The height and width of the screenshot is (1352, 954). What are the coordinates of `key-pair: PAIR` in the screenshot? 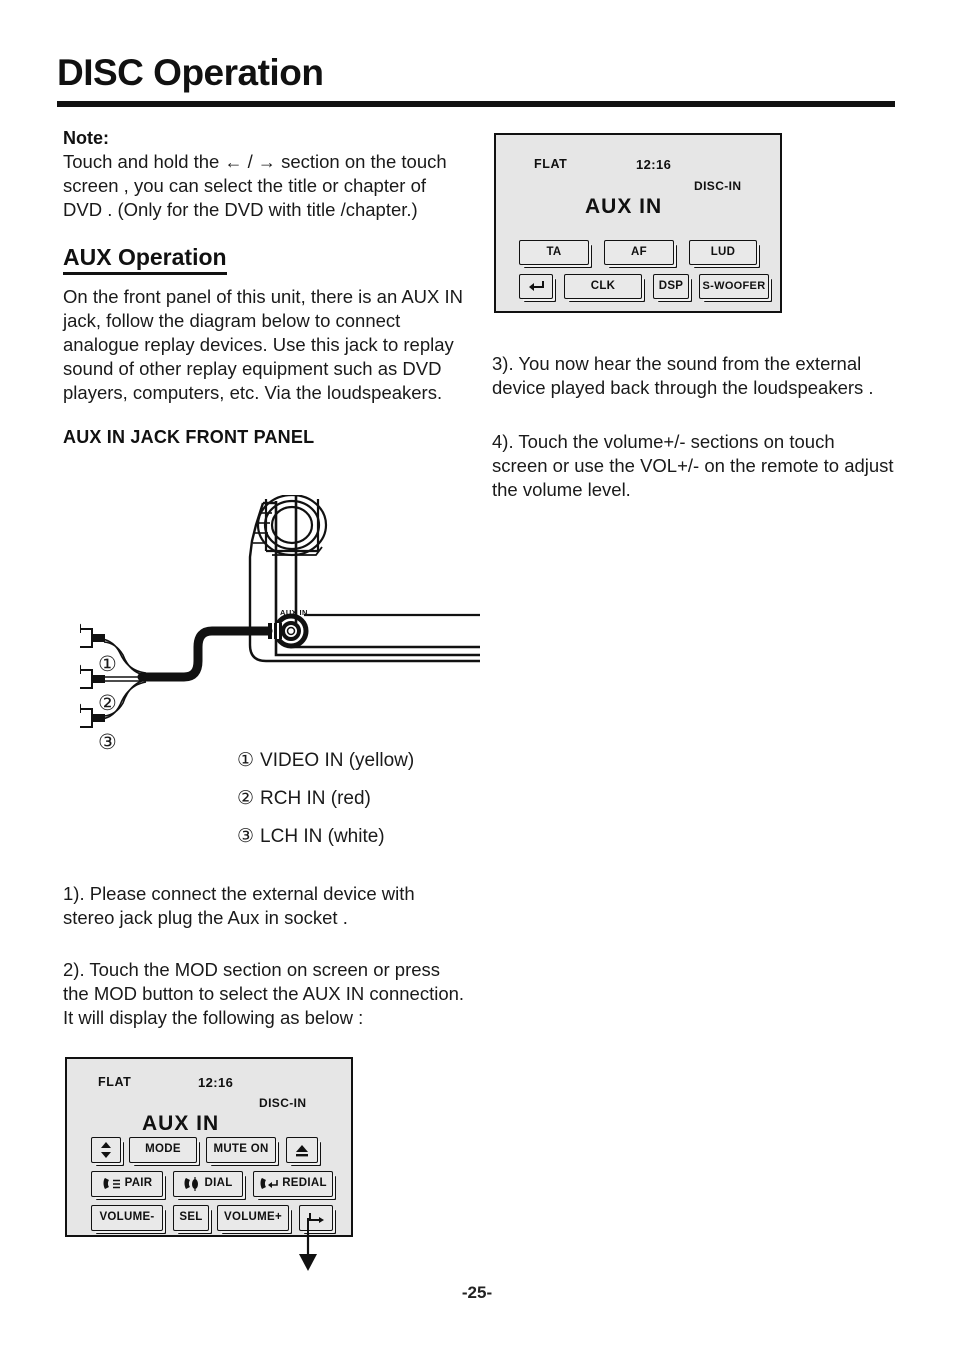 It's located at (127, 1184).